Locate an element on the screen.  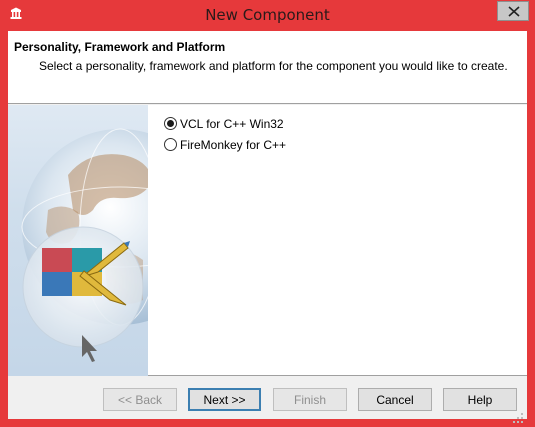
resize-grip-icon is located at coordinates (518, 418).